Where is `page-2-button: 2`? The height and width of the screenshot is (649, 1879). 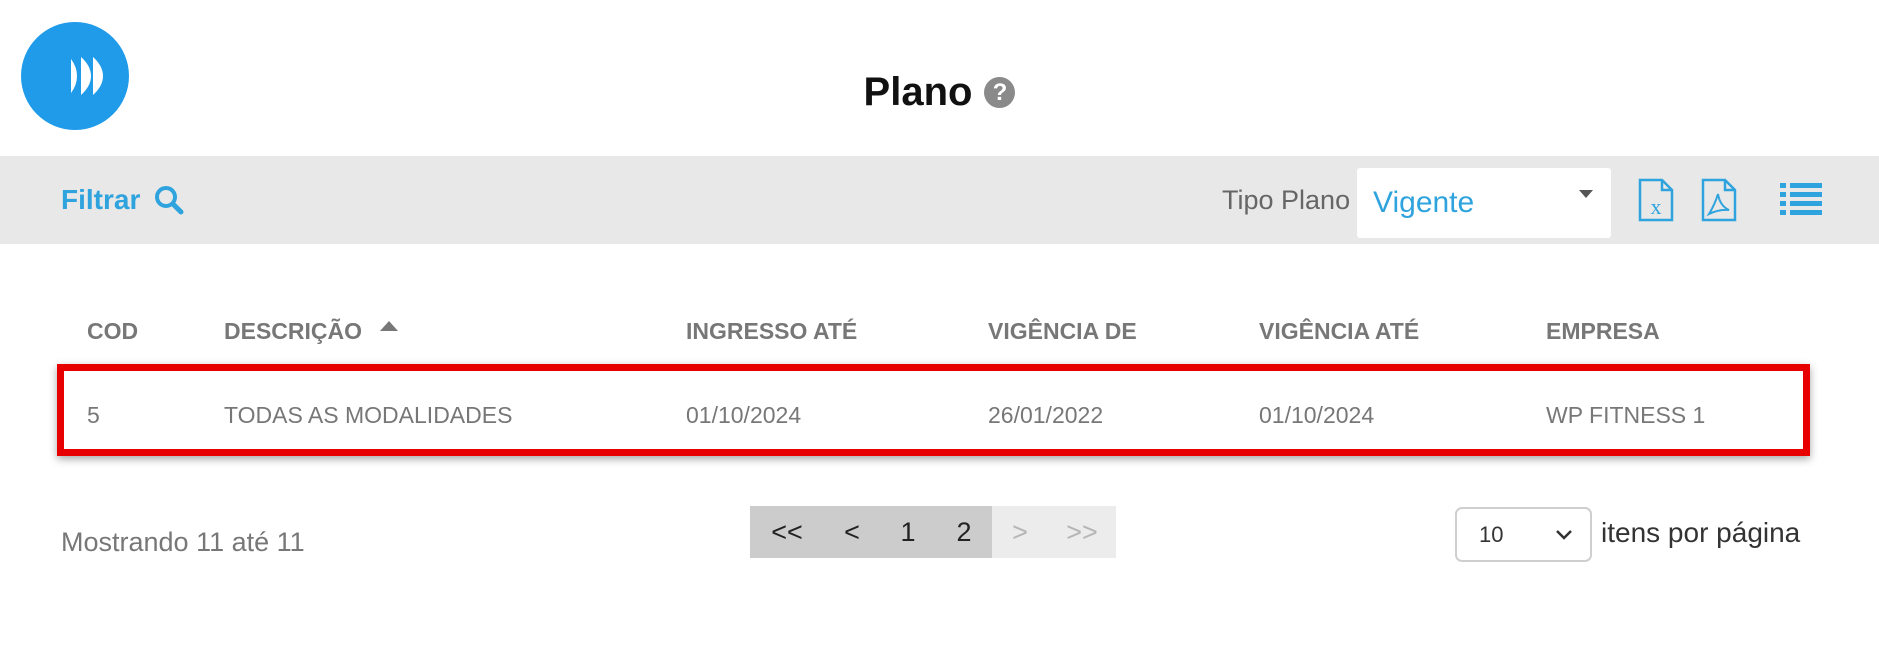
page-2-button: 2 is located at coordinates (964, 532).